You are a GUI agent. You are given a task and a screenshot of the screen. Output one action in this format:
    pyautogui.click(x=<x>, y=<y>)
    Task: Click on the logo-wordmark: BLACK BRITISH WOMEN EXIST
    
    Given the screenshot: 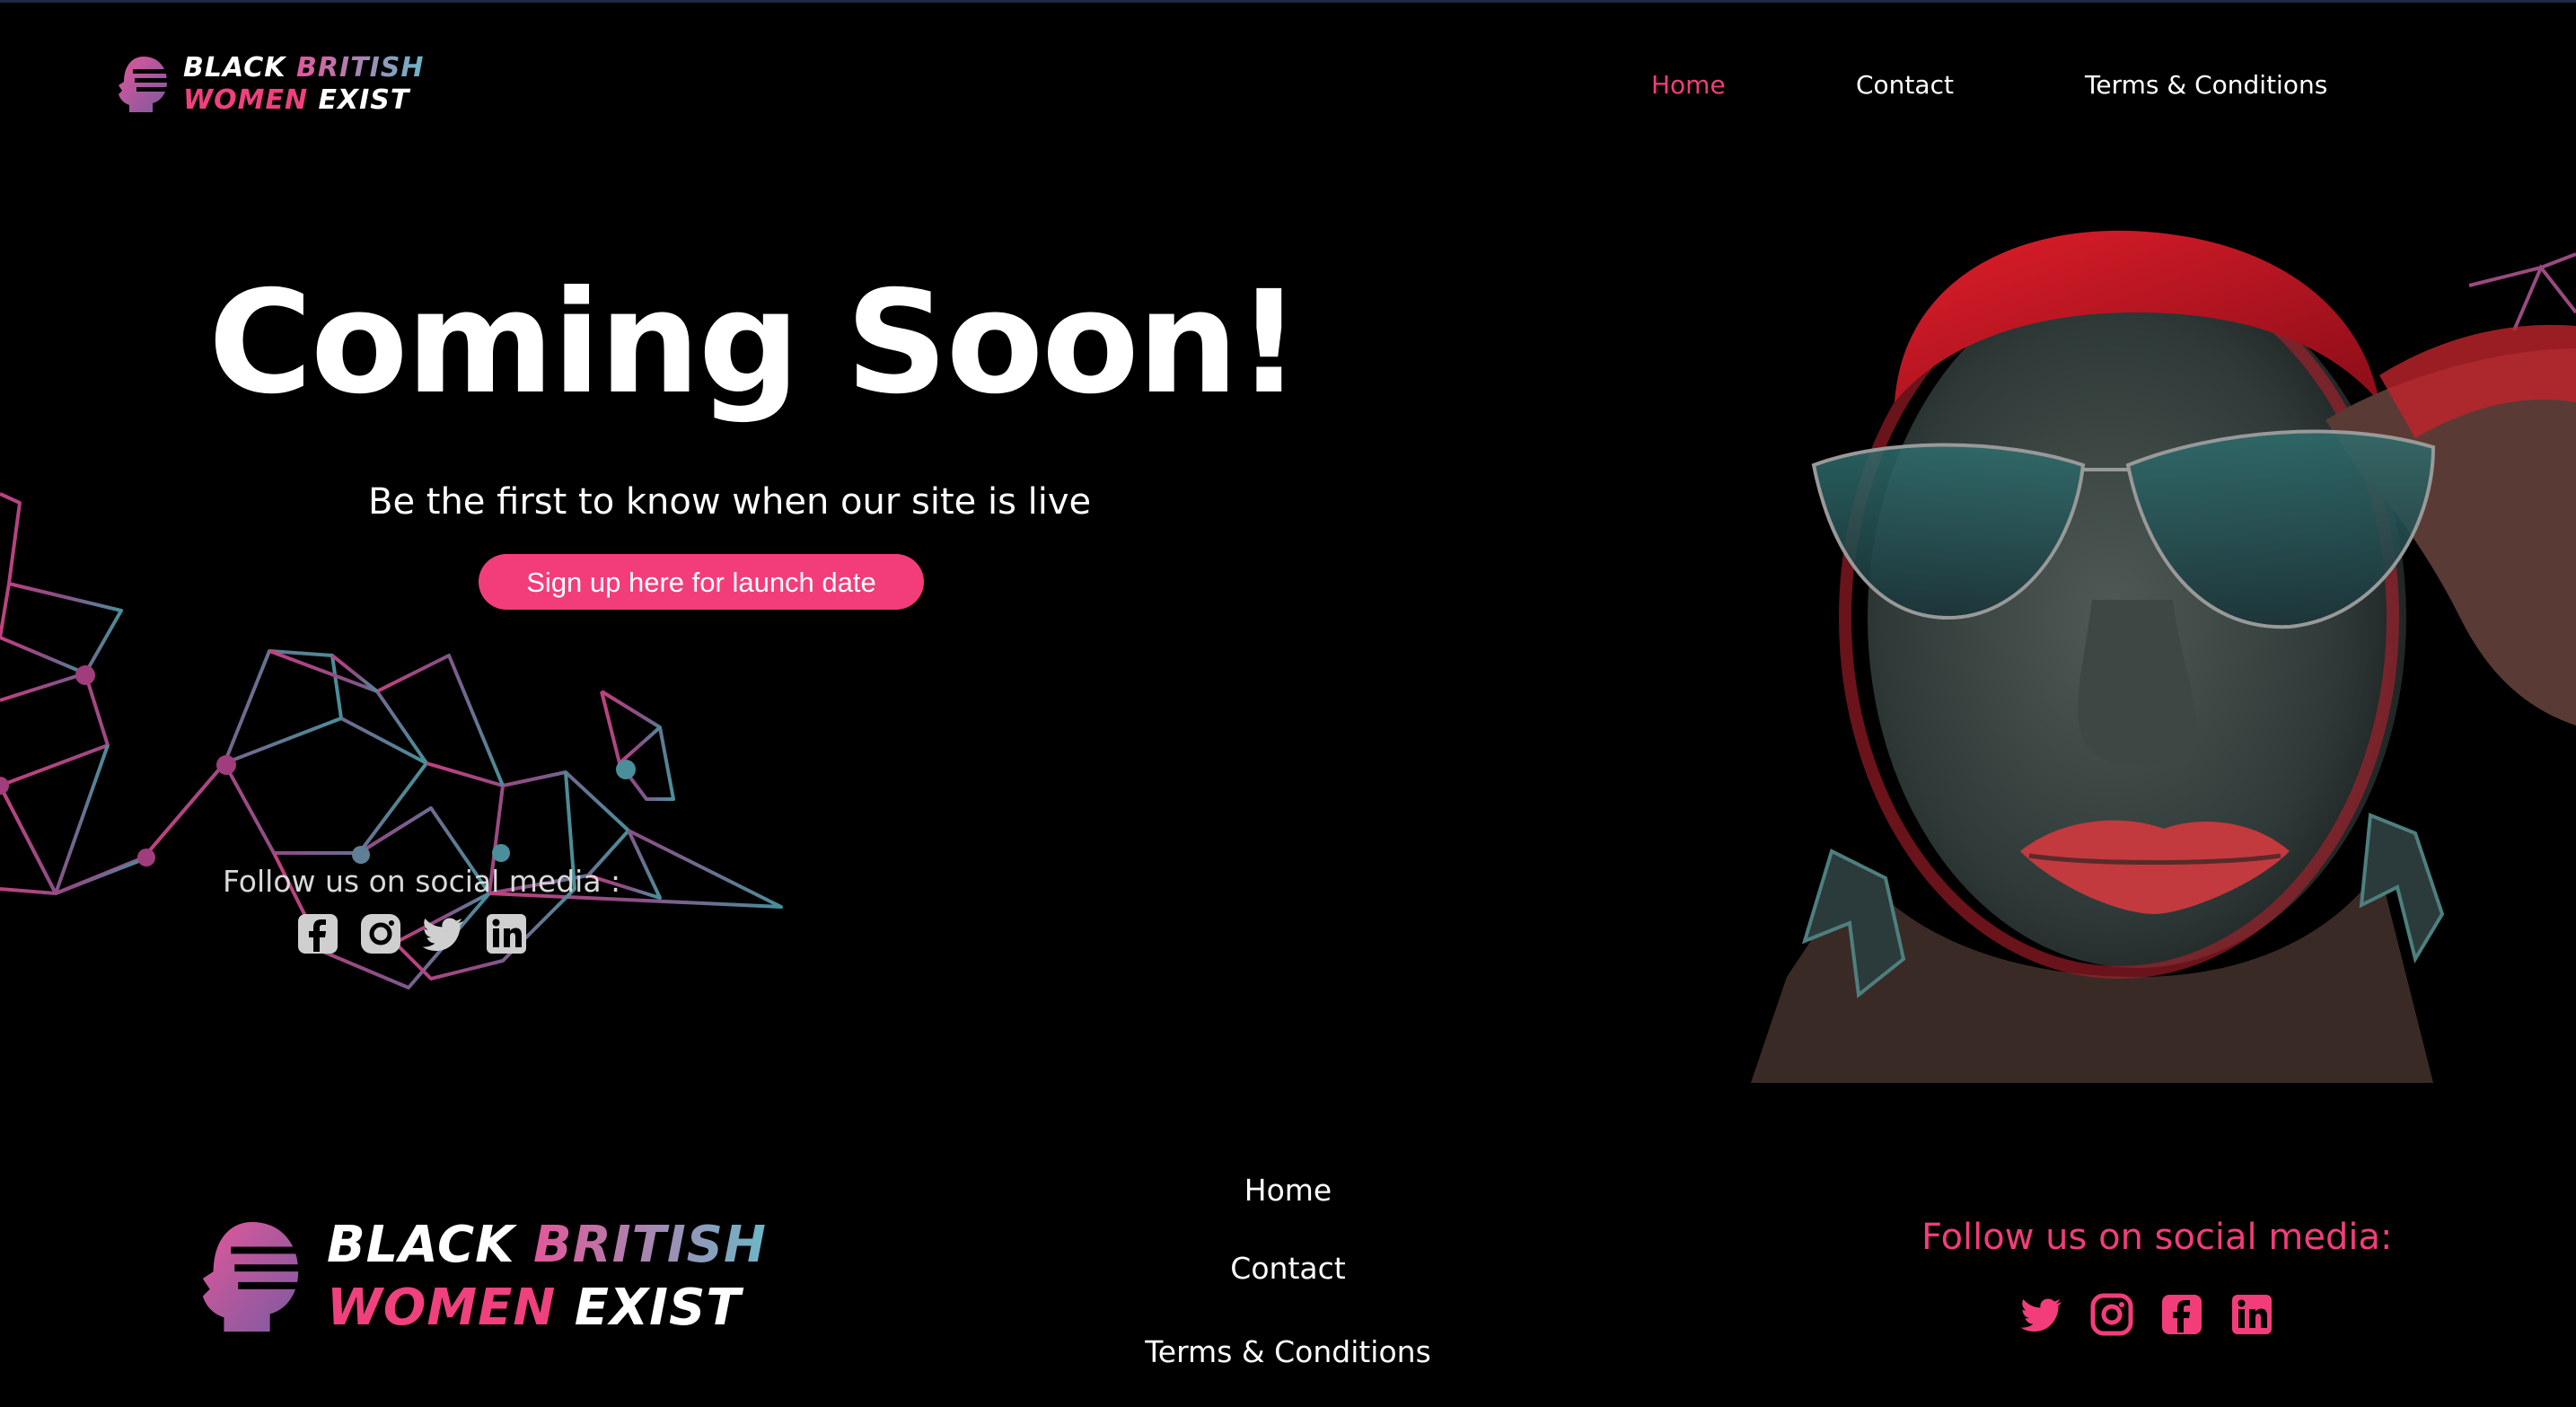 What is the action you would take?
    pyautogui.click(x=303, y=85)
    